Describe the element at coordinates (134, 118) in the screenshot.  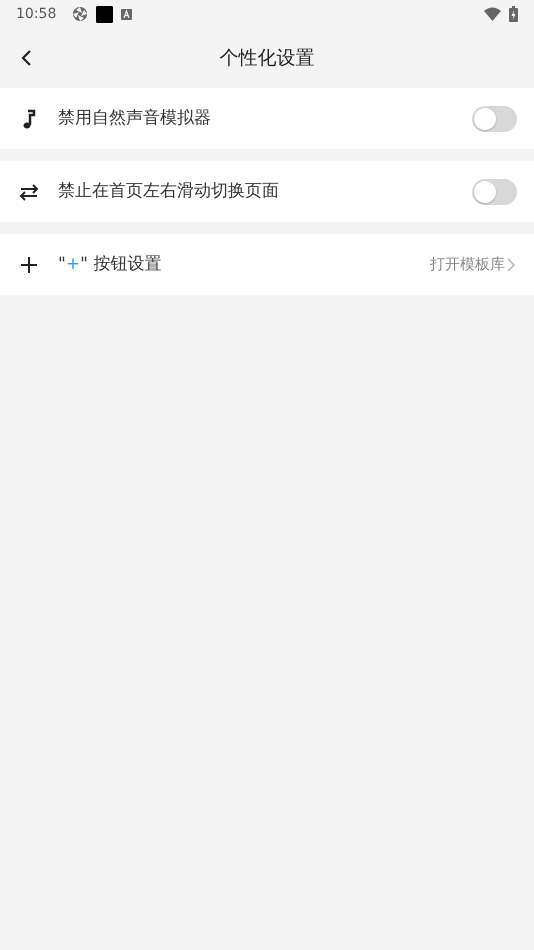
I see `setting-label: 禁用自然声音模拟器` at that location.